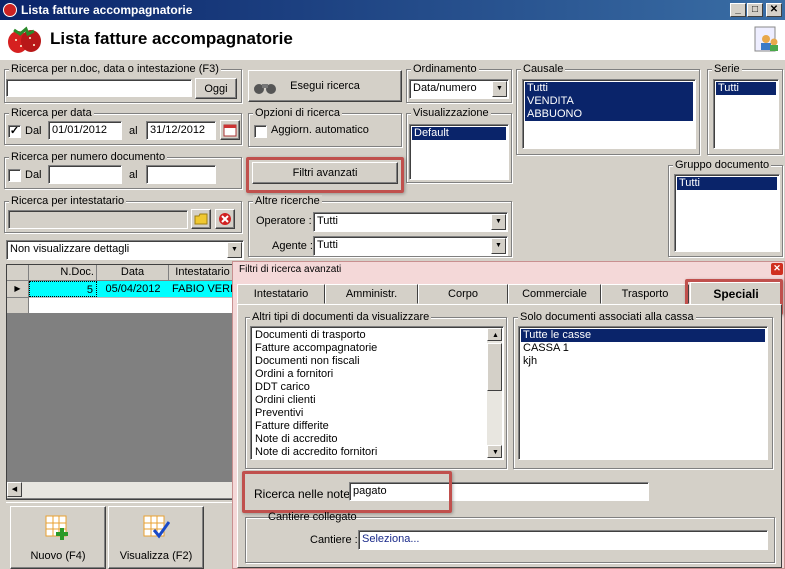 The width and height of the screenshot is (785, 569). Describe the element at coordinates (107, 10) in the screenshot. I see `window-title: Lista fatture accompagnatorie` at that location.